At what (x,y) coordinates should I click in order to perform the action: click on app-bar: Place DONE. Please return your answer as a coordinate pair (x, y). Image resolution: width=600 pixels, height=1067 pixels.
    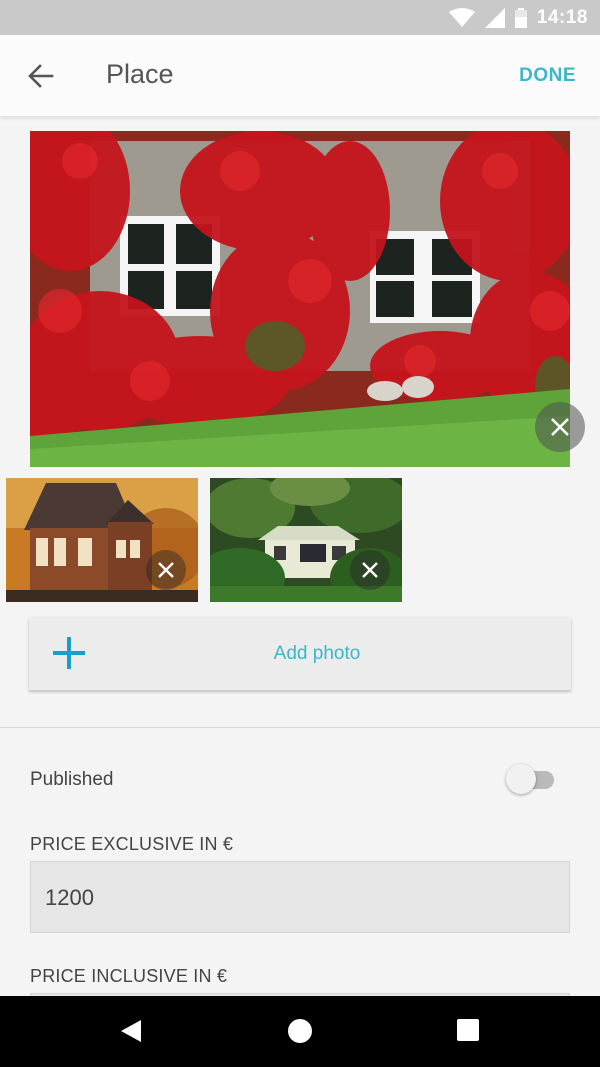
    Looking at the image, I should click on (300, 76).